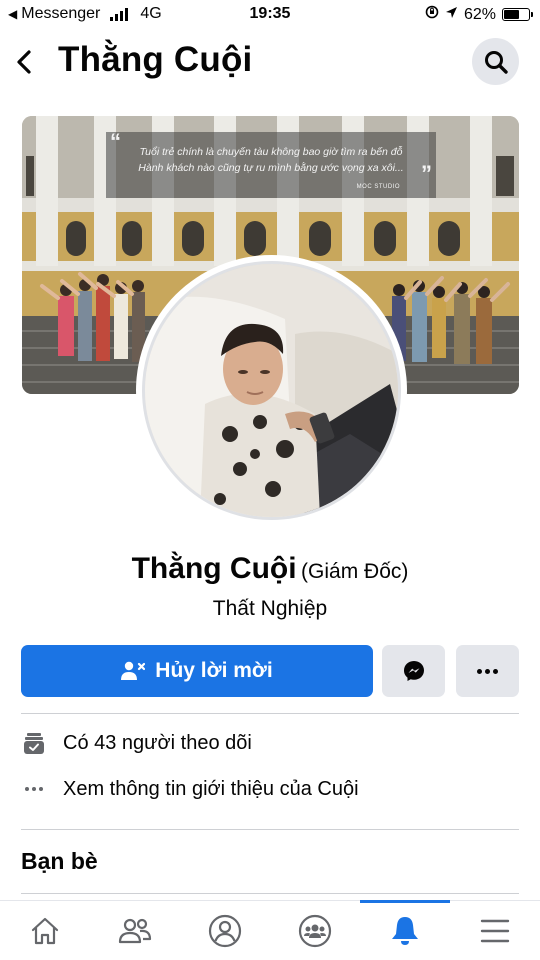 The width and height of the screenshot is (540, 960). What do you see at coordinates (270, 15) in the screenshot?
I see `status-bar: ◀ Messenger 4G 19:35 62%` at bounding box center [270, 15].